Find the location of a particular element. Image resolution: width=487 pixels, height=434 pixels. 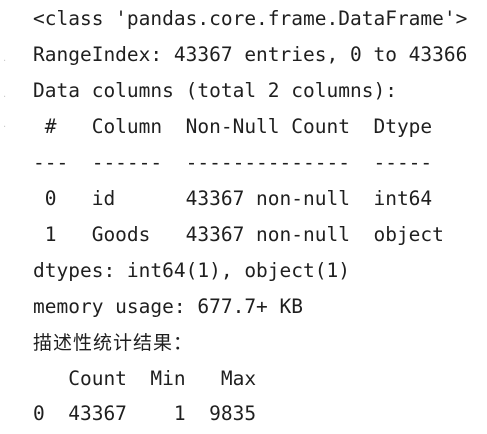

memory-usage-line: memory usage: 677.7+ KB is located at coordinates (168, 306).